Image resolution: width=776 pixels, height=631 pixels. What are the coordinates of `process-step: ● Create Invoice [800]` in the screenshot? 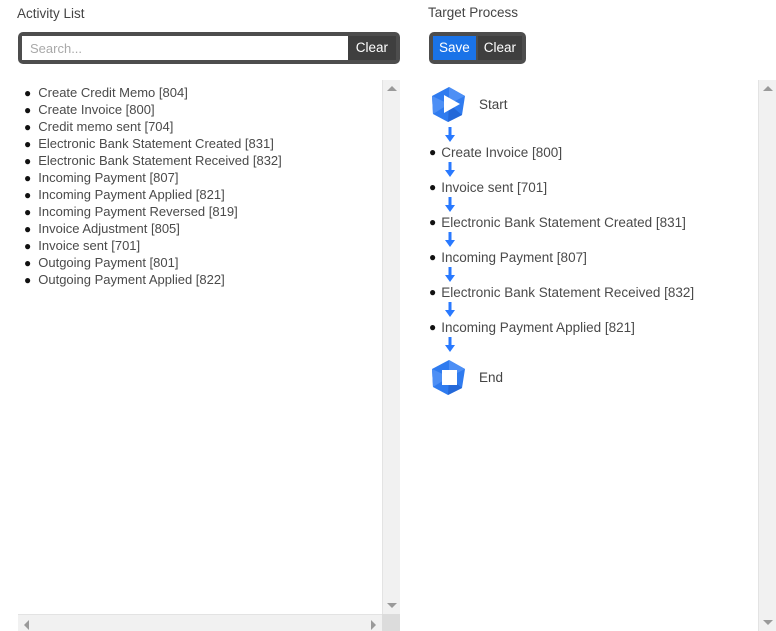 It's located at (593, 152).